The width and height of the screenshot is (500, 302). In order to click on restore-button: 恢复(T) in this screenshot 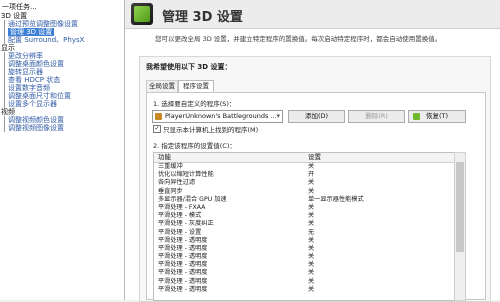, I will do `click(437, 116)`.